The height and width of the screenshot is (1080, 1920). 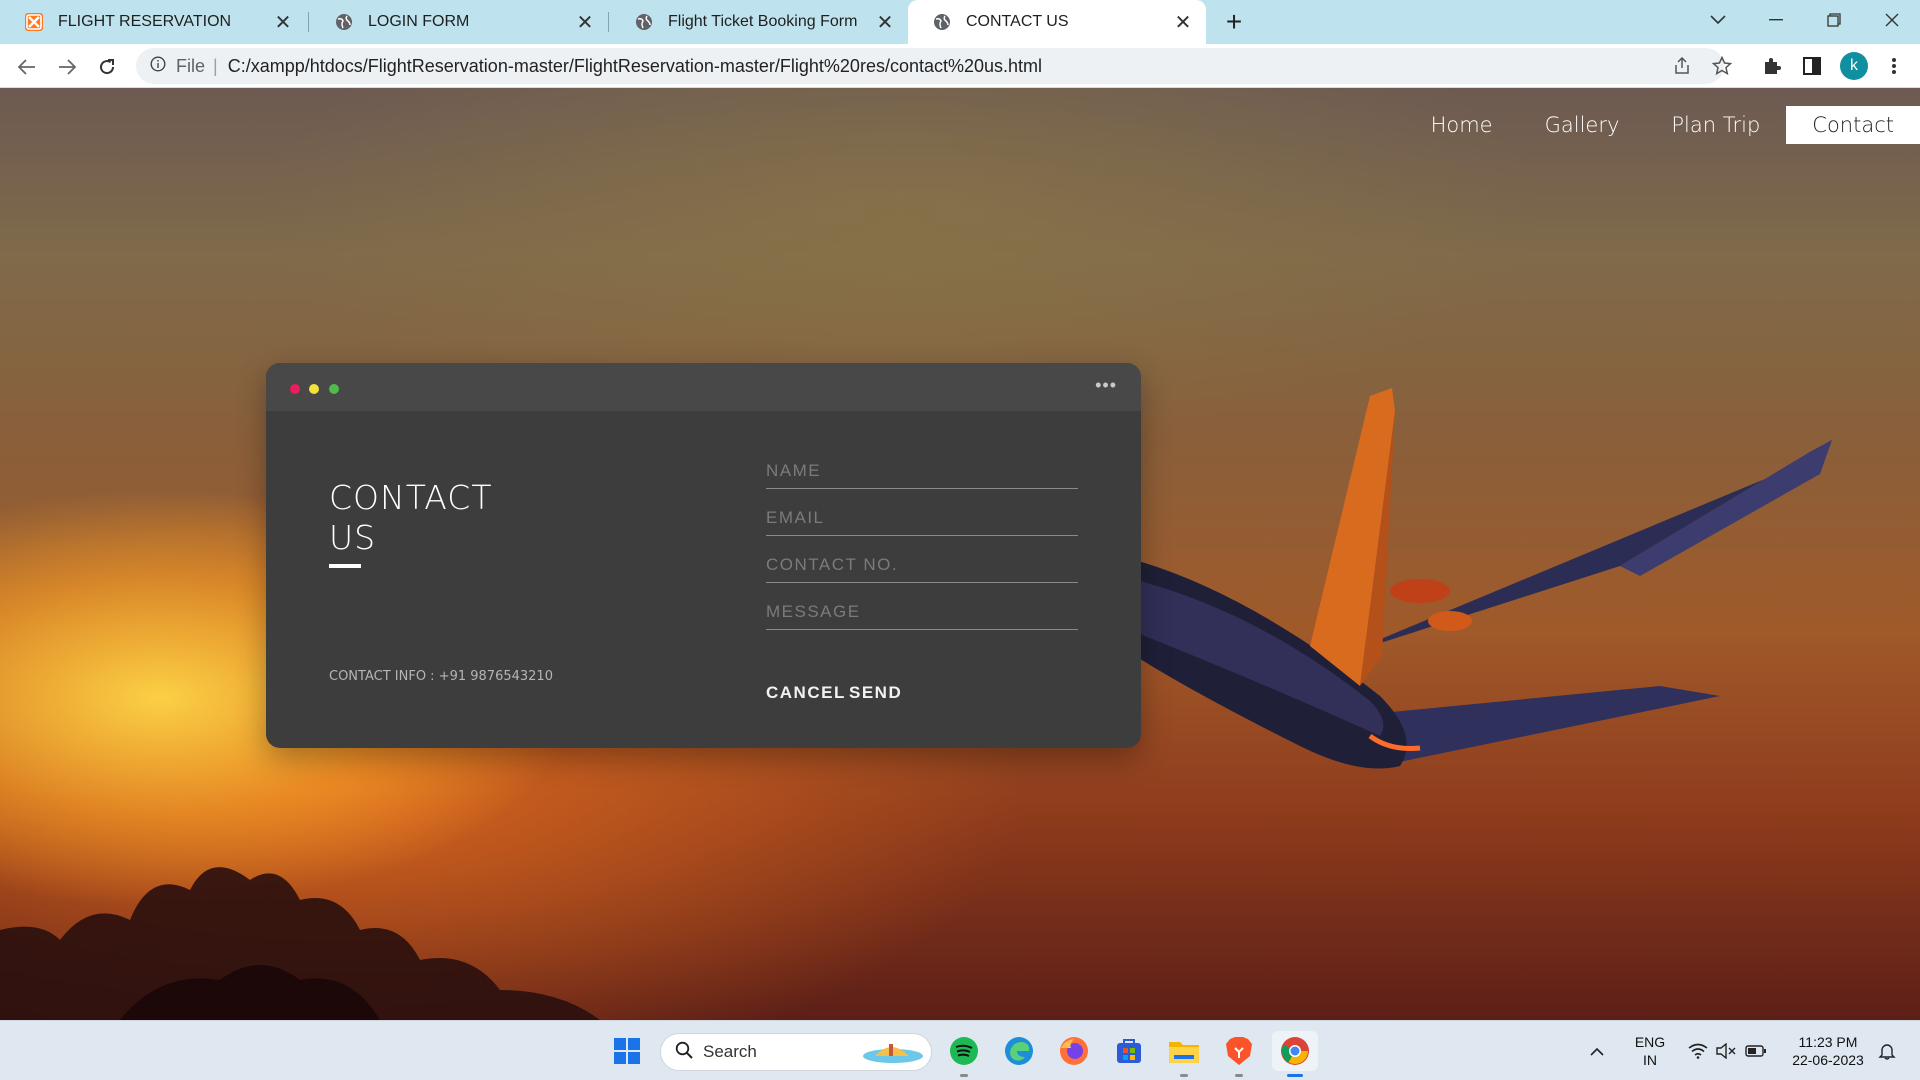 What do you see at coordinates (1129, 1051) in the screenshot?
I see `microsoft-store-icon` at bounding box center [1129, 1051].